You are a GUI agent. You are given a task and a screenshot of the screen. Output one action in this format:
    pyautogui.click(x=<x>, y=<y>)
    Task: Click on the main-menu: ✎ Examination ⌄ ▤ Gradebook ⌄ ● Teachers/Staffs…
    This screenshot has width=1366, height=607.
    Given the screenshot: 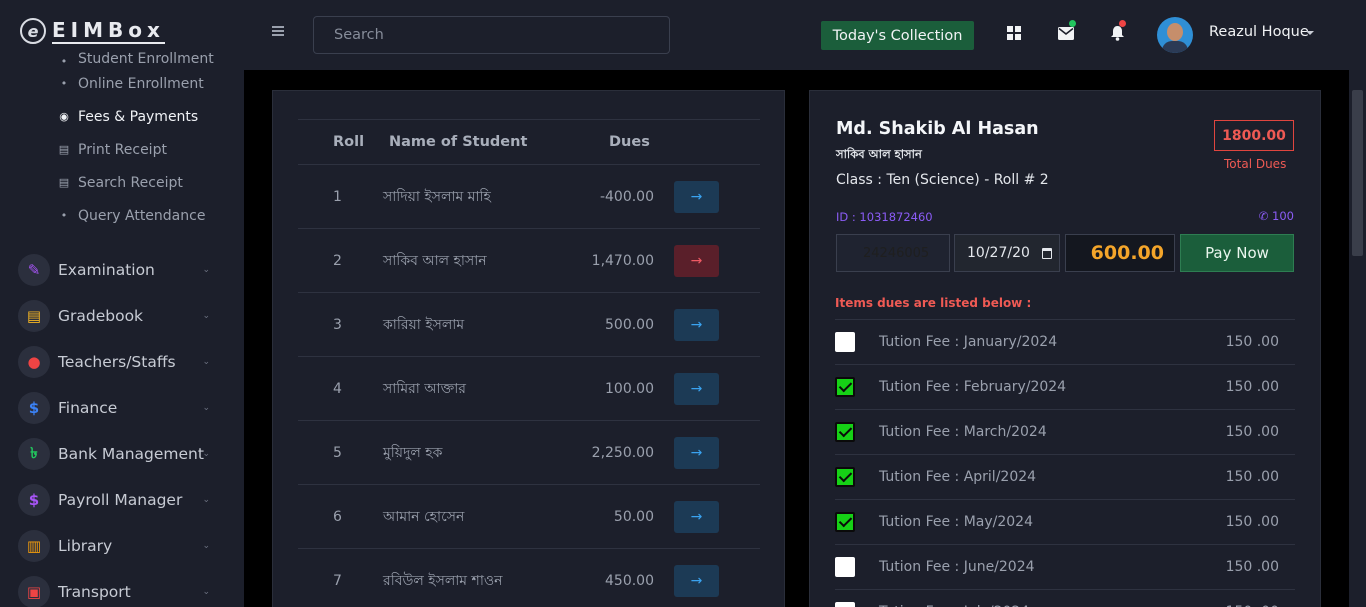 What is the action you would take?
    pyautogui.click(x=122, y=427)
    